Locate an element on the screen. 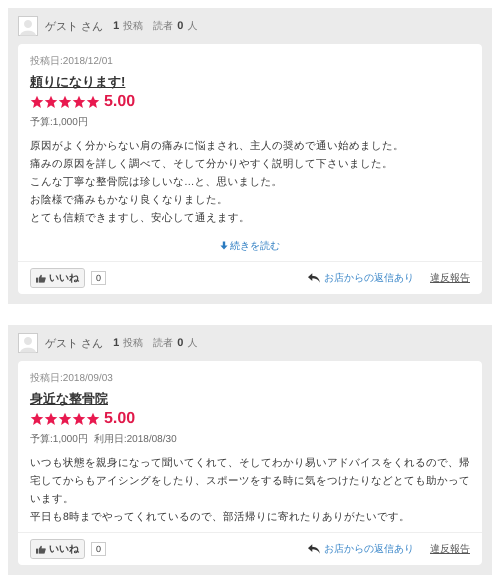  post-date: 投稿日:2018/12/01 is located at coordinates (72, 61).